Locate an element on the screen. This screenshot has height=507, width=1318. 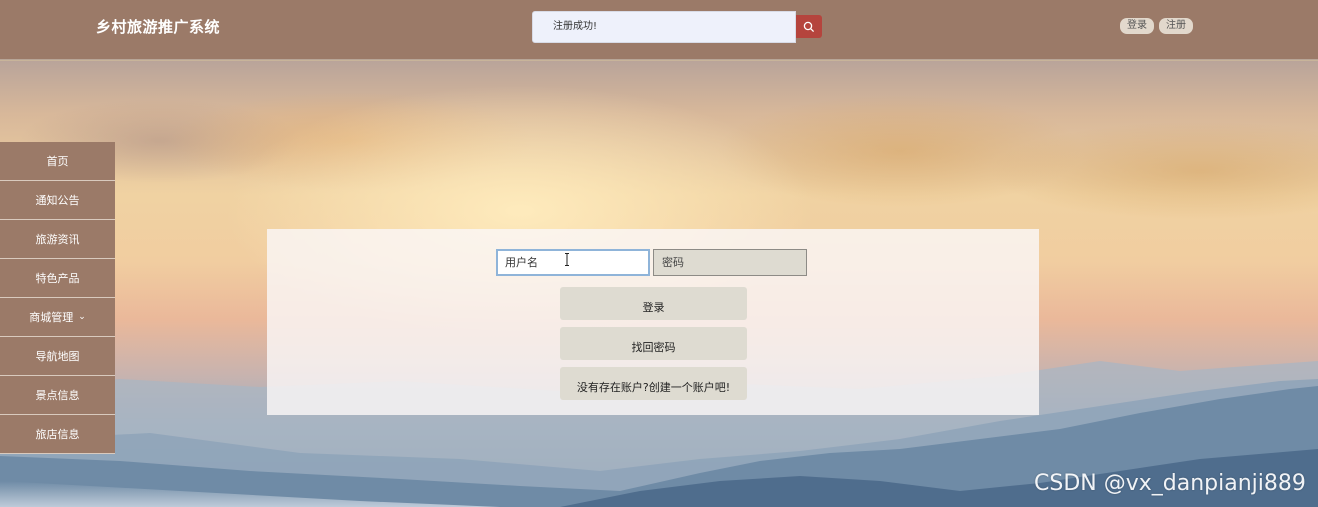
text-cursor-icon is located at coordinates (567, 259).